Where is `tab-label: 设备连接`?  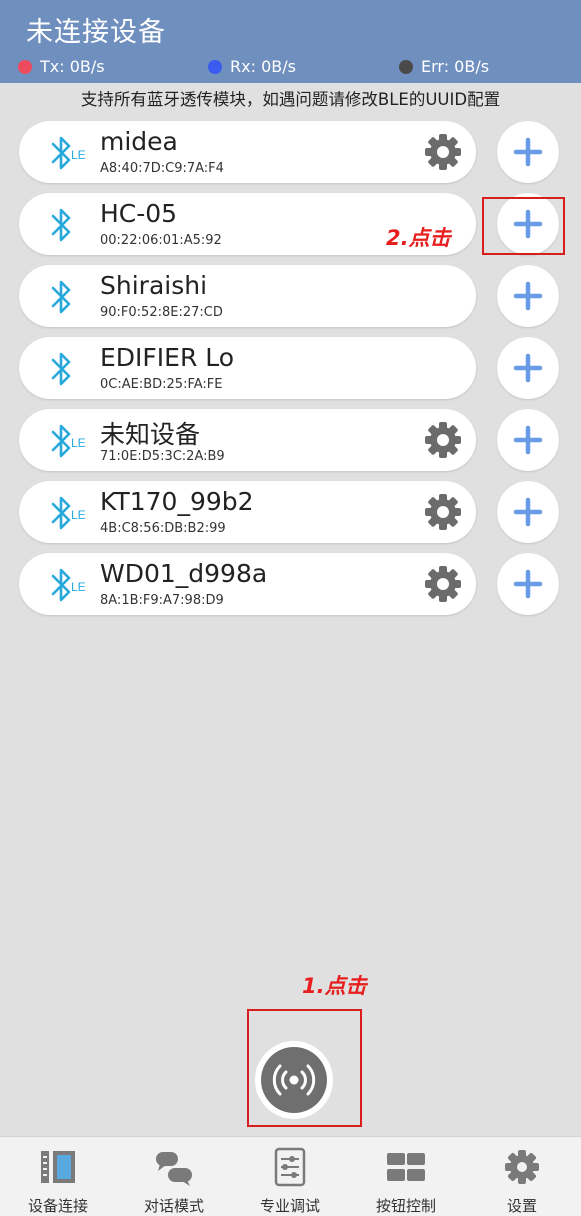
tab-label: 设备连接 is located at coordinates (57, 1206).